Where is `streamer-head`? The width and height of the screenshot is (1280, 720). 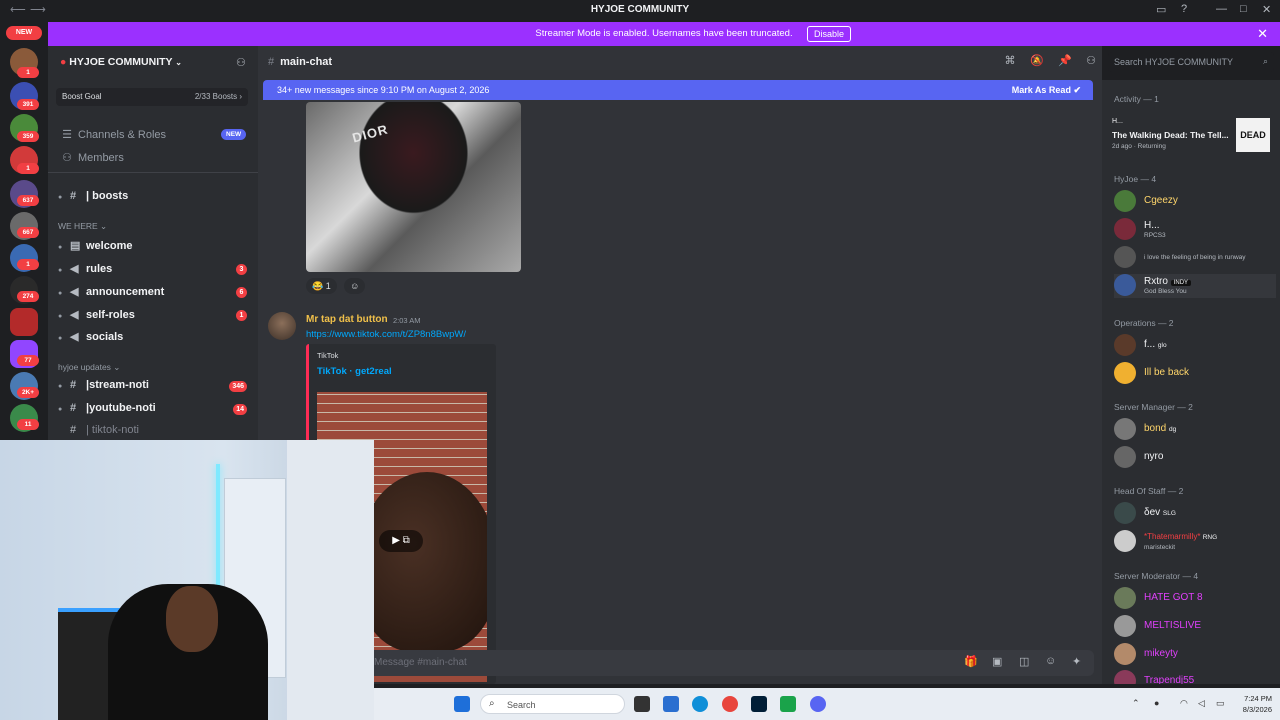 streamer-head is located at coordinates (192, 619).